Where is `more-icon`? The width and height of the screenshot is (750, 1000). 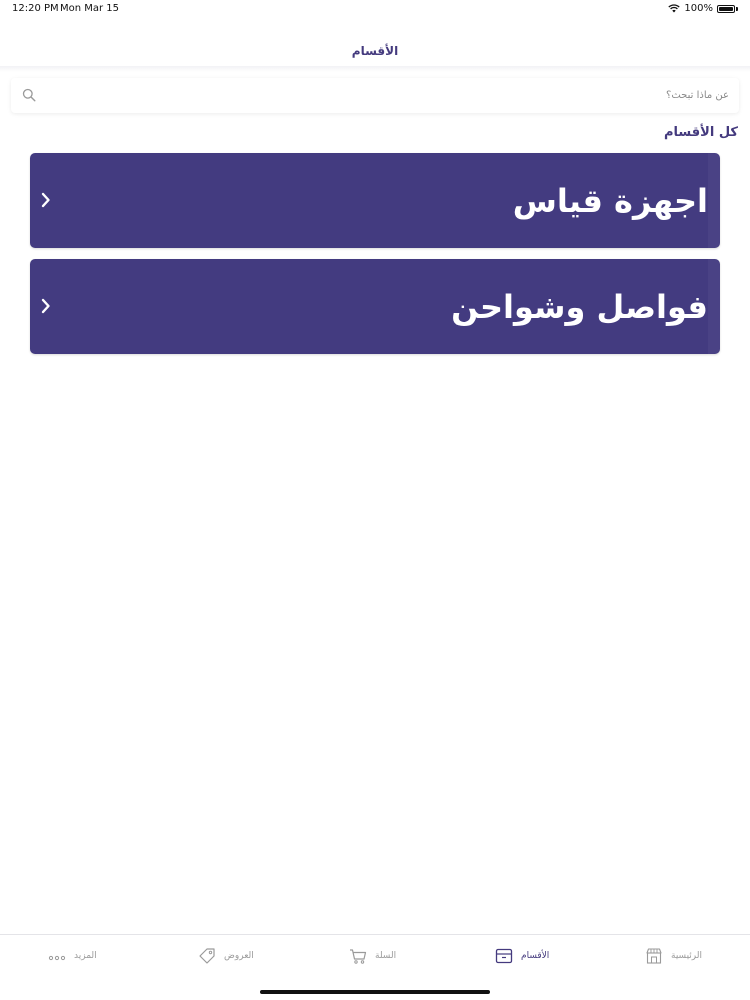
more-icon is located at coordinates (57, 958).